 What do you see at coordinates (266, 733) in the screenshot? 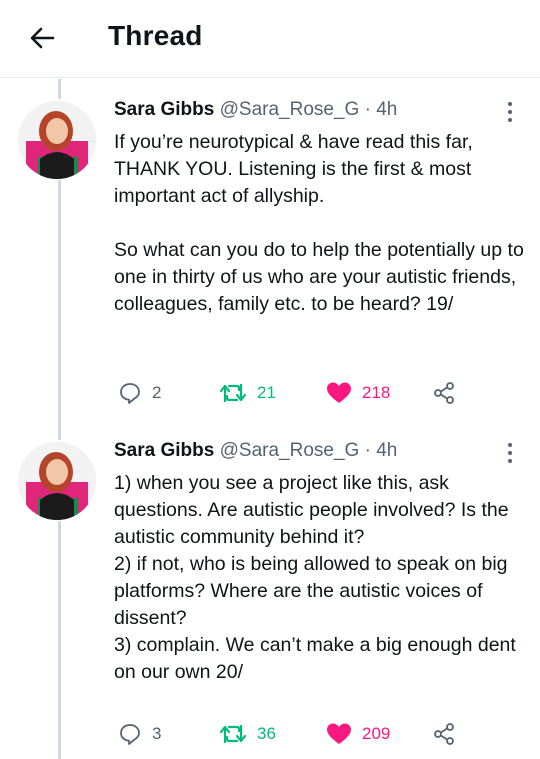
I see `retweet-count: 36` at bounding box center [266, 733].